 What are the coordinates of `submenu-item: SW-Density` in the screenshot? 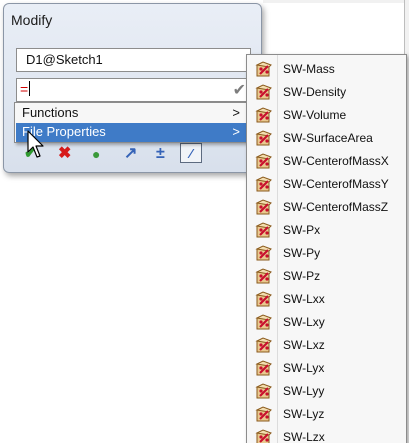 It's located at (326, 92).